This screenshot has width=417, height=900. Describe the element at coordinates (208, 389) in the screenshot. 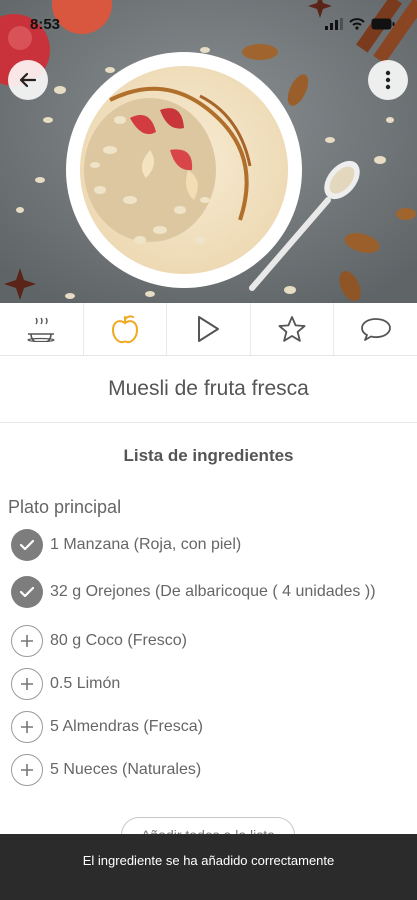

I see `recipe-title: Muesli de fruta fresca` at that location.